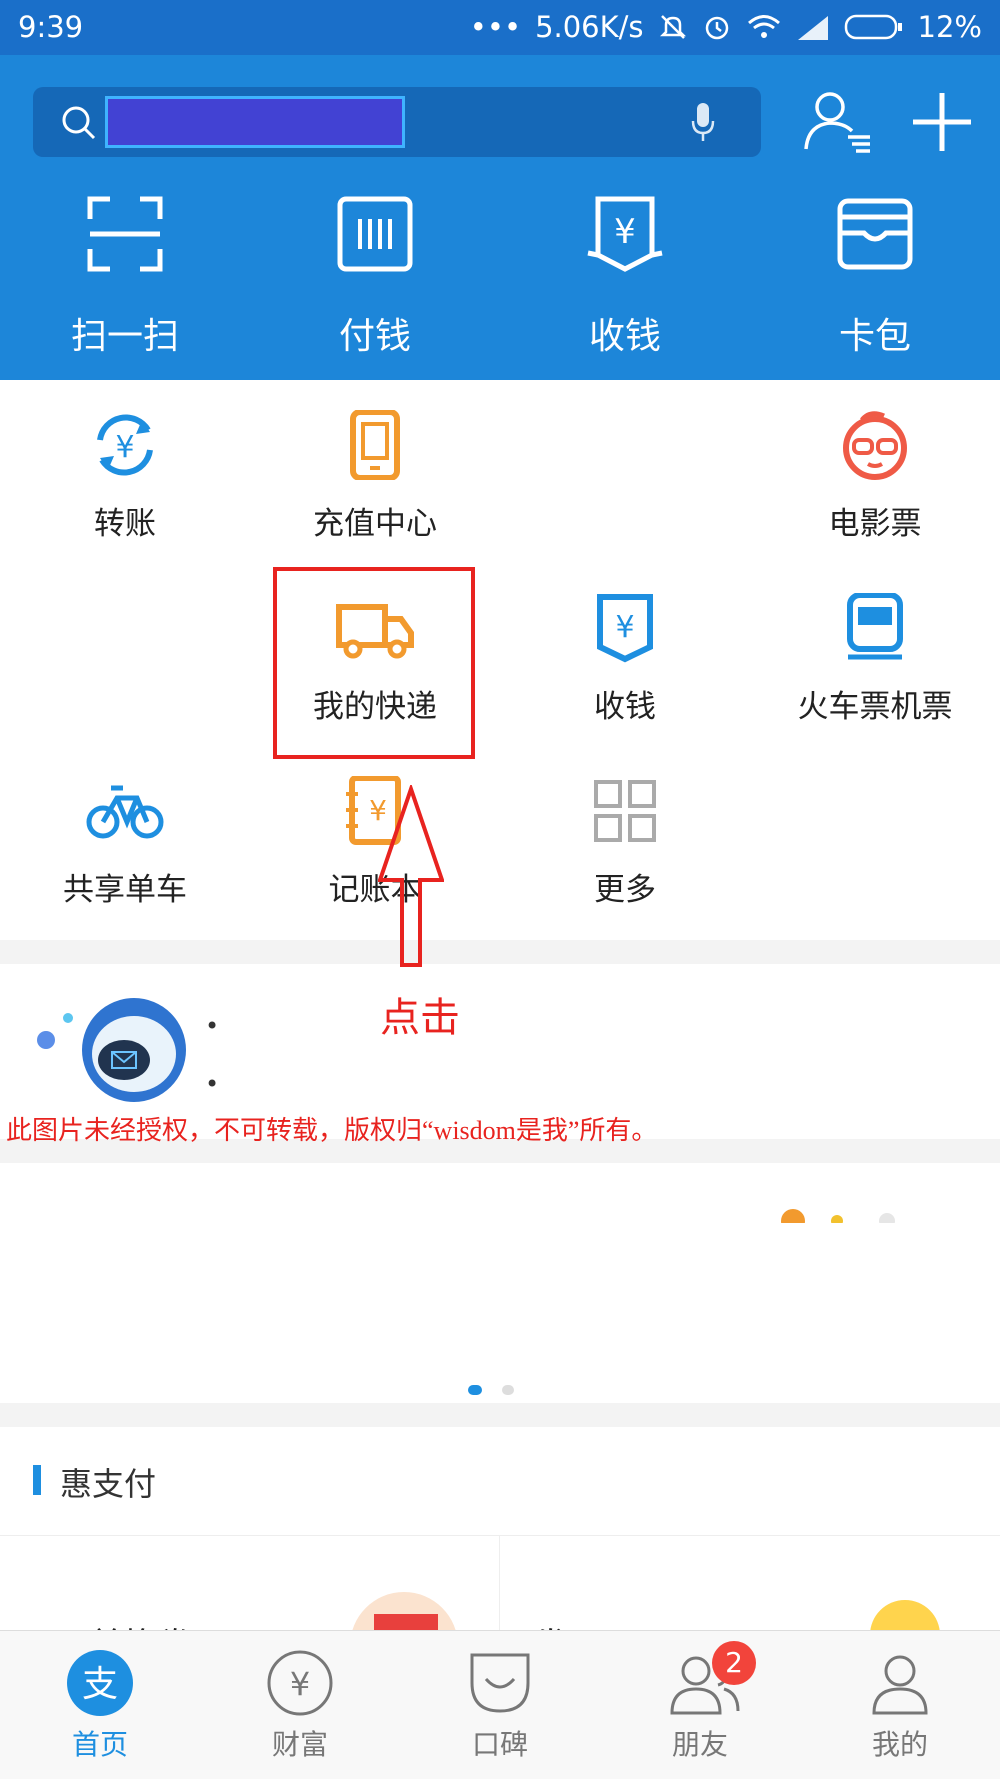 This screenshot has height=1779, width=1000. What do you see at coordinates (111, 1050) in the screenshot?
I see `robot-mascot-icon` at bounding box center [111, 1050].